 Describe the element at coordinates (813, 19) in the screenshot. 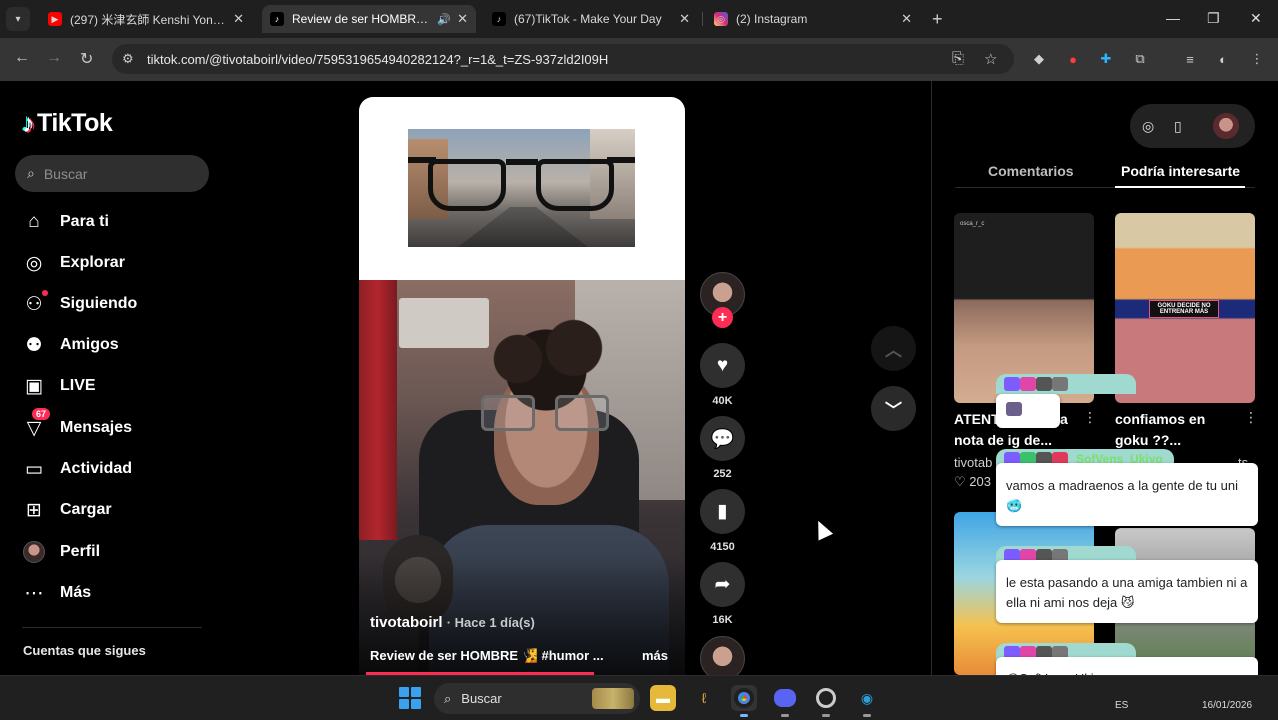

I see `tab-instagram: ◎ (2) Instagram ✕` at that location.